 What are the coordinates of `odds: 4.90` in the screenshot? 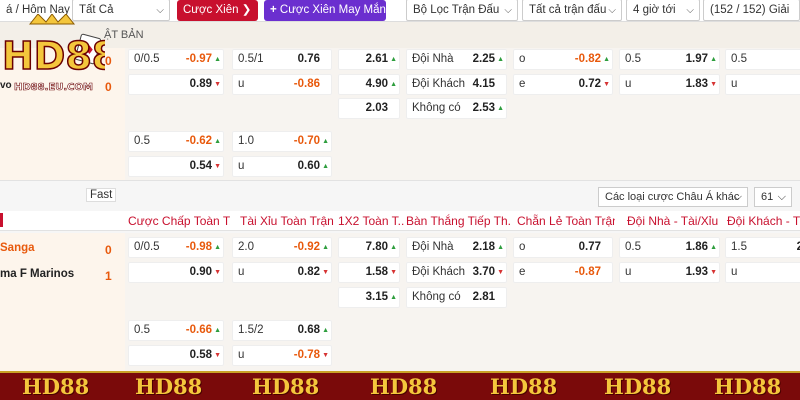 It's located at (376, 84).